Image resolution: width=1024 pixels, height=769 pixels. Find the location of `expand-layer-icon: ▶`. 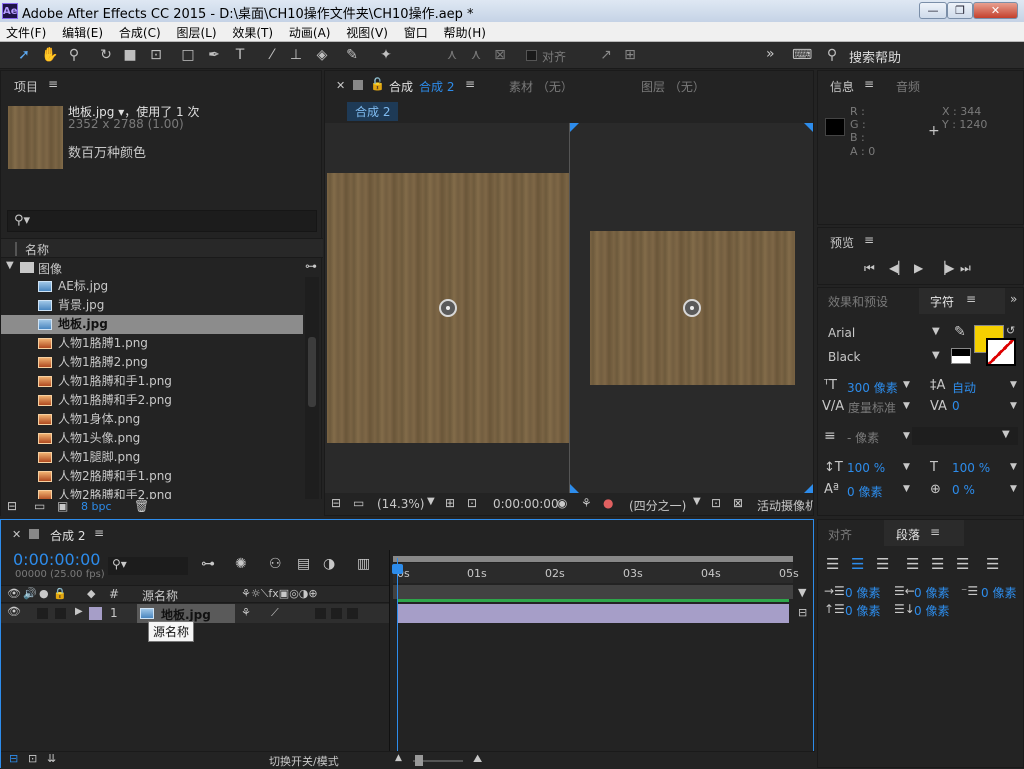

expand-layer-icon: ▶ is located at coordinates (79, 611).